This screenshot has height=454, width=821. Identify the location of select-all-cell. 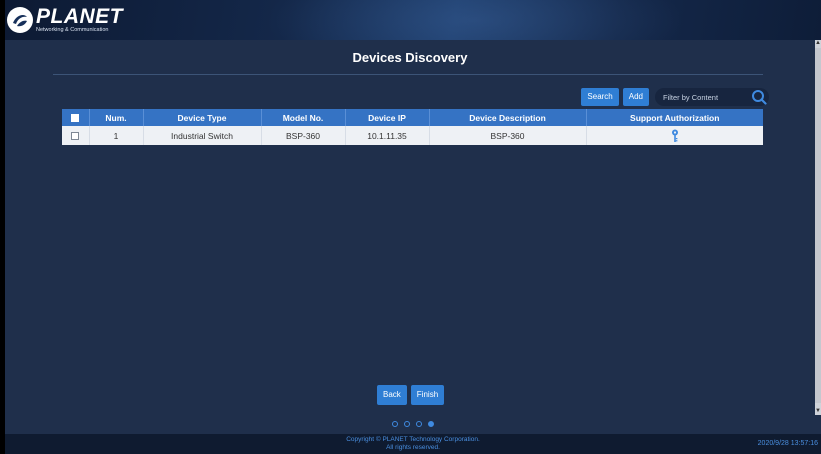
(76, 117).